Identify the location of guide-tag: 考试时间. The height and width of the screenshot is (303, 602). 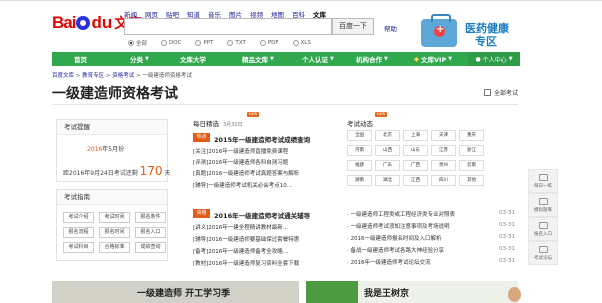
(114, 217).